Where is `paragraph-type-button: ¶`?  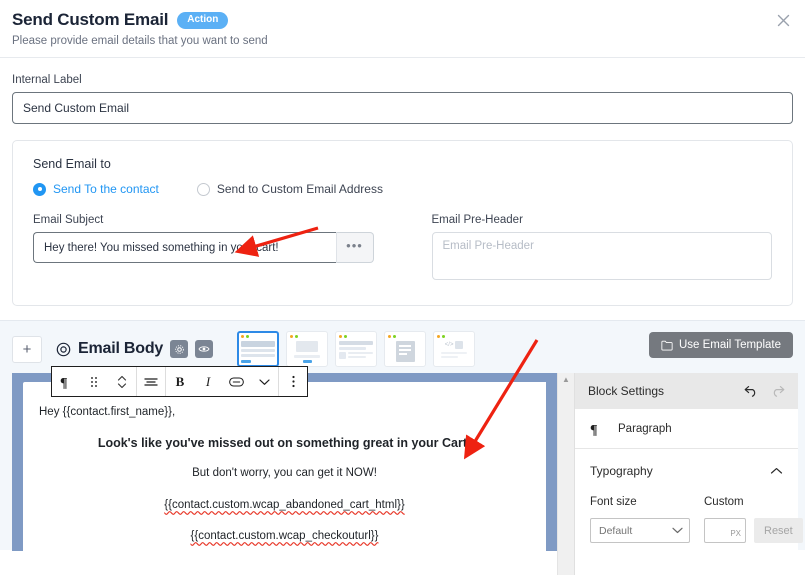 paragraph-type-button: ¶ is located at coordinates (66, 381).